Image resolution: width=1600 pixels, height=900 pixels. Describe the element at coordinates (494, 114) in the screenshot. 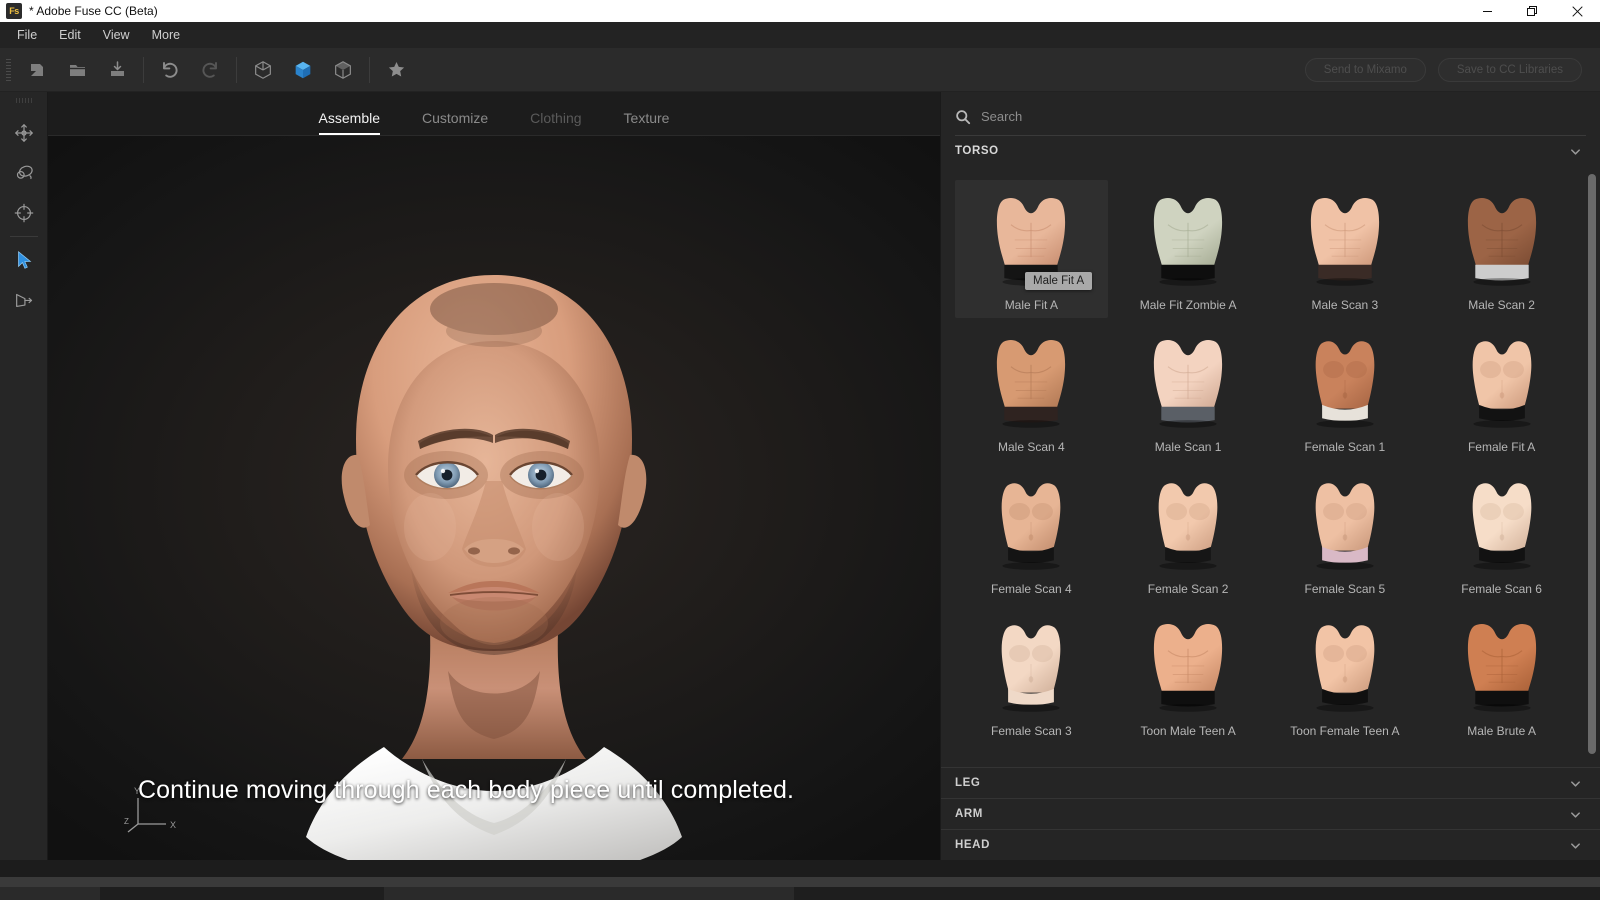

I see `mode-tabs: Assemble Customize Clothing Texture` at that location.